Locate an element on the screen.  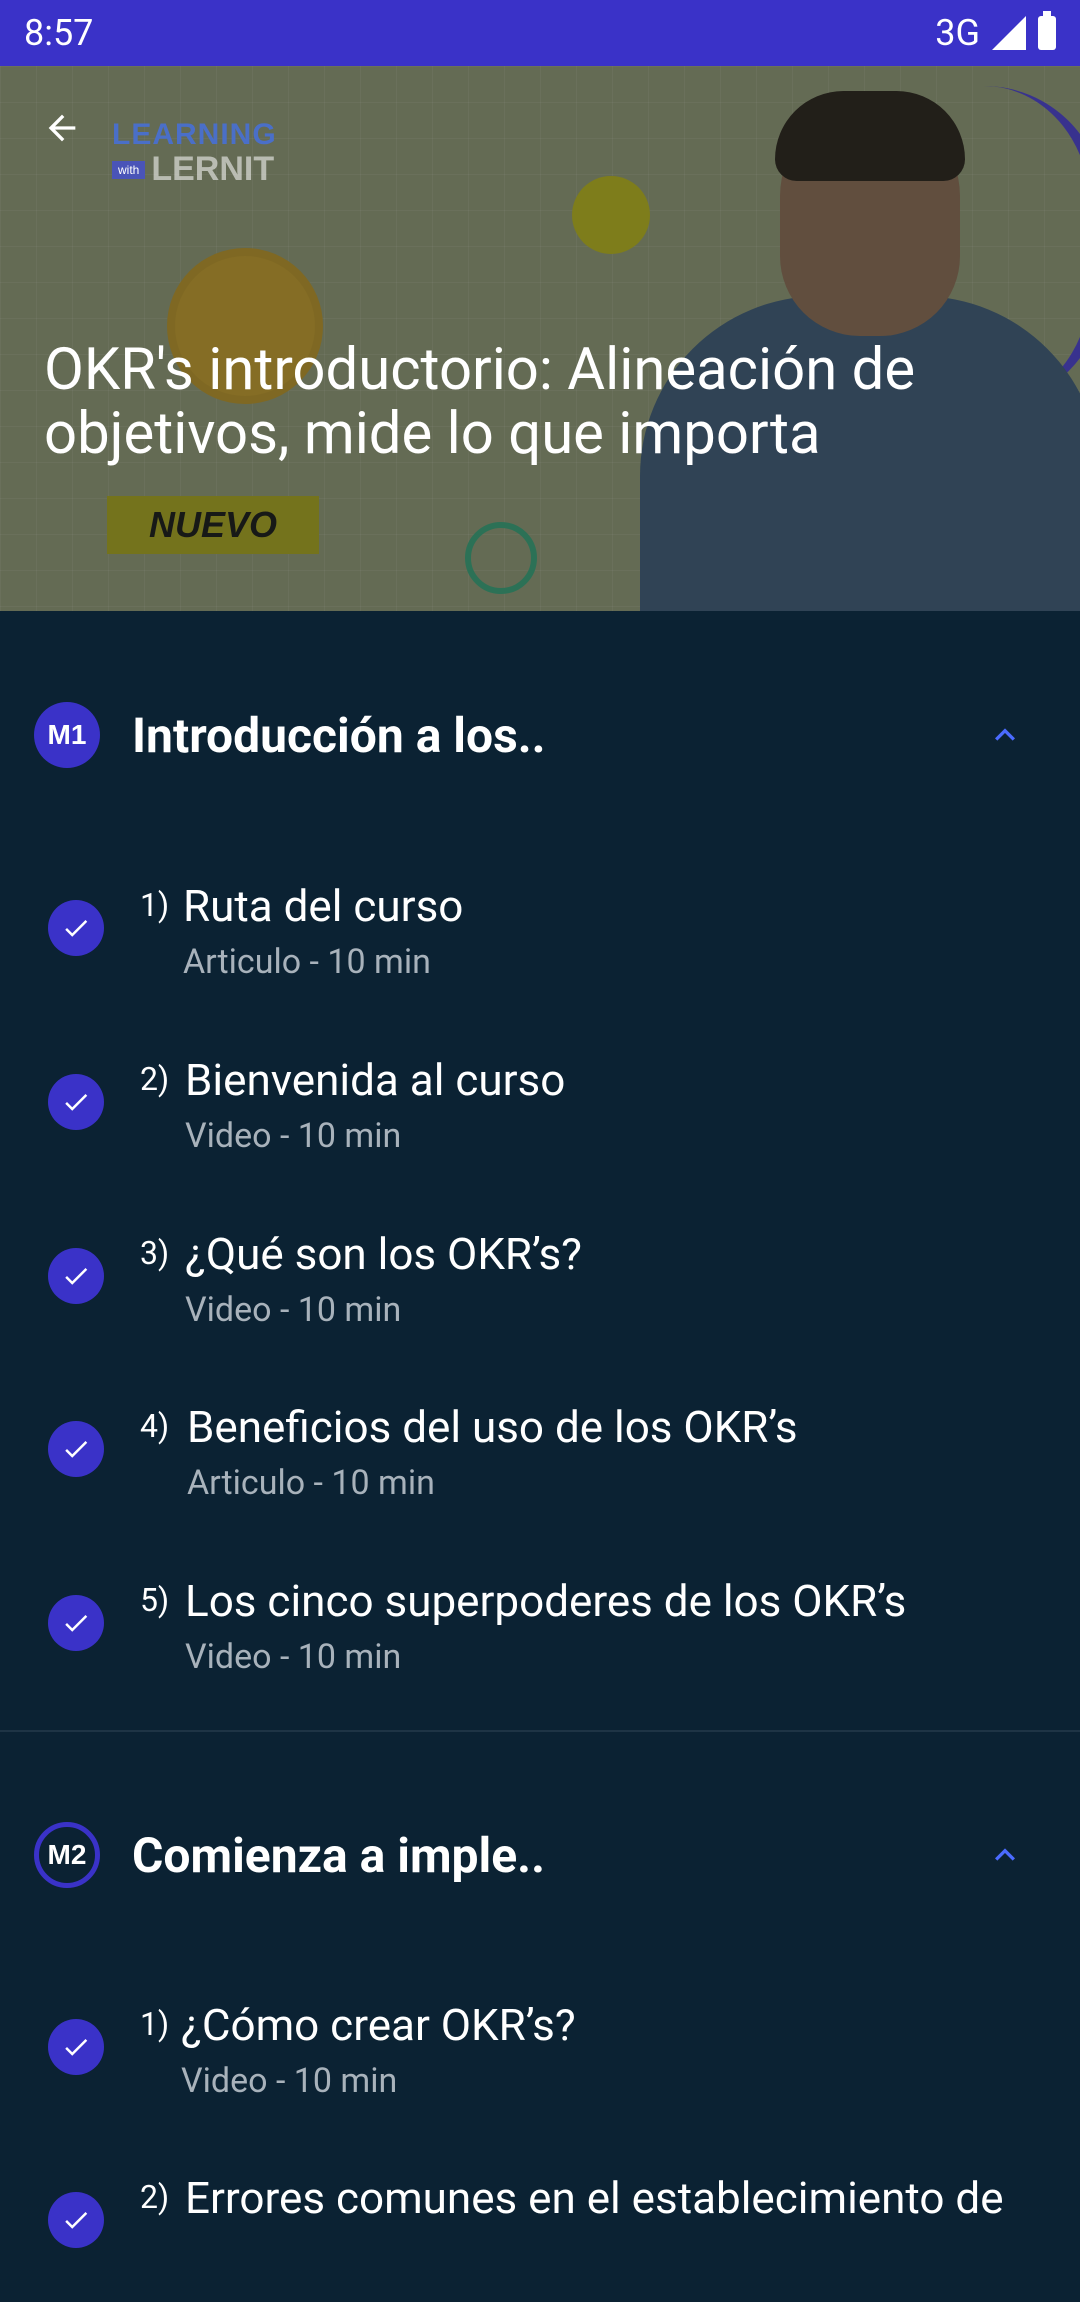
module-divider is located at coordinates (540, 1731).